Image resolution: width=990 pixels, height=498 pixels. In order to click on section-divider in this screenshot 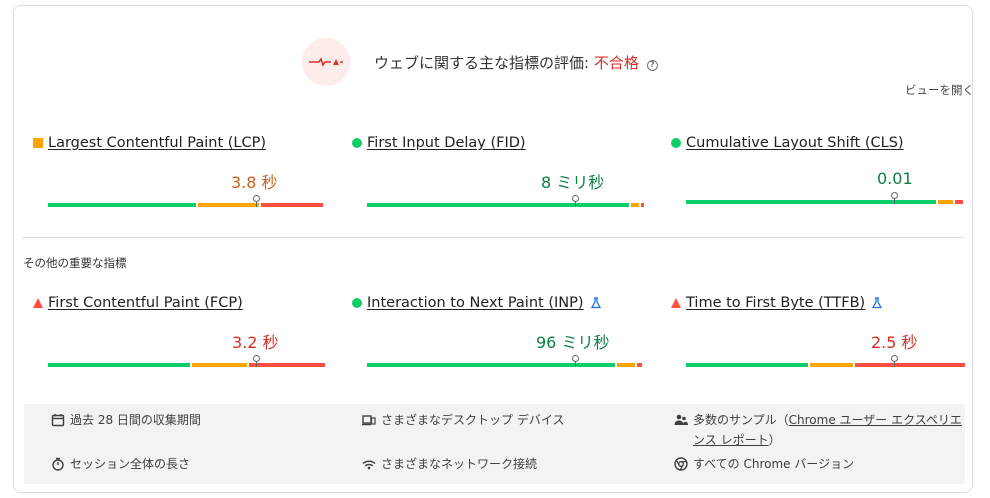, I will do `click(493, 237)`.